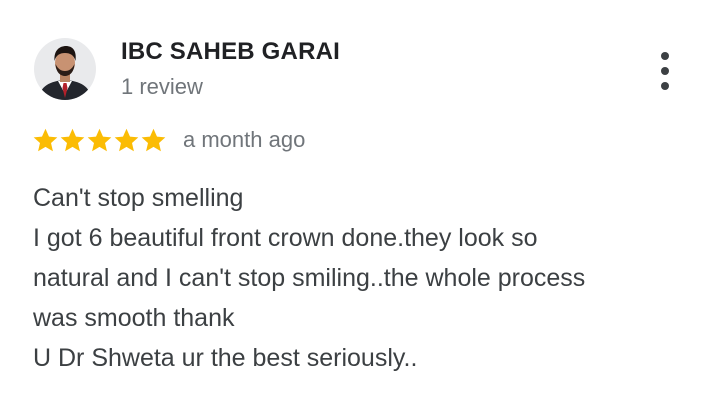  I want to click on user-avatar-image, so click(65, 69).